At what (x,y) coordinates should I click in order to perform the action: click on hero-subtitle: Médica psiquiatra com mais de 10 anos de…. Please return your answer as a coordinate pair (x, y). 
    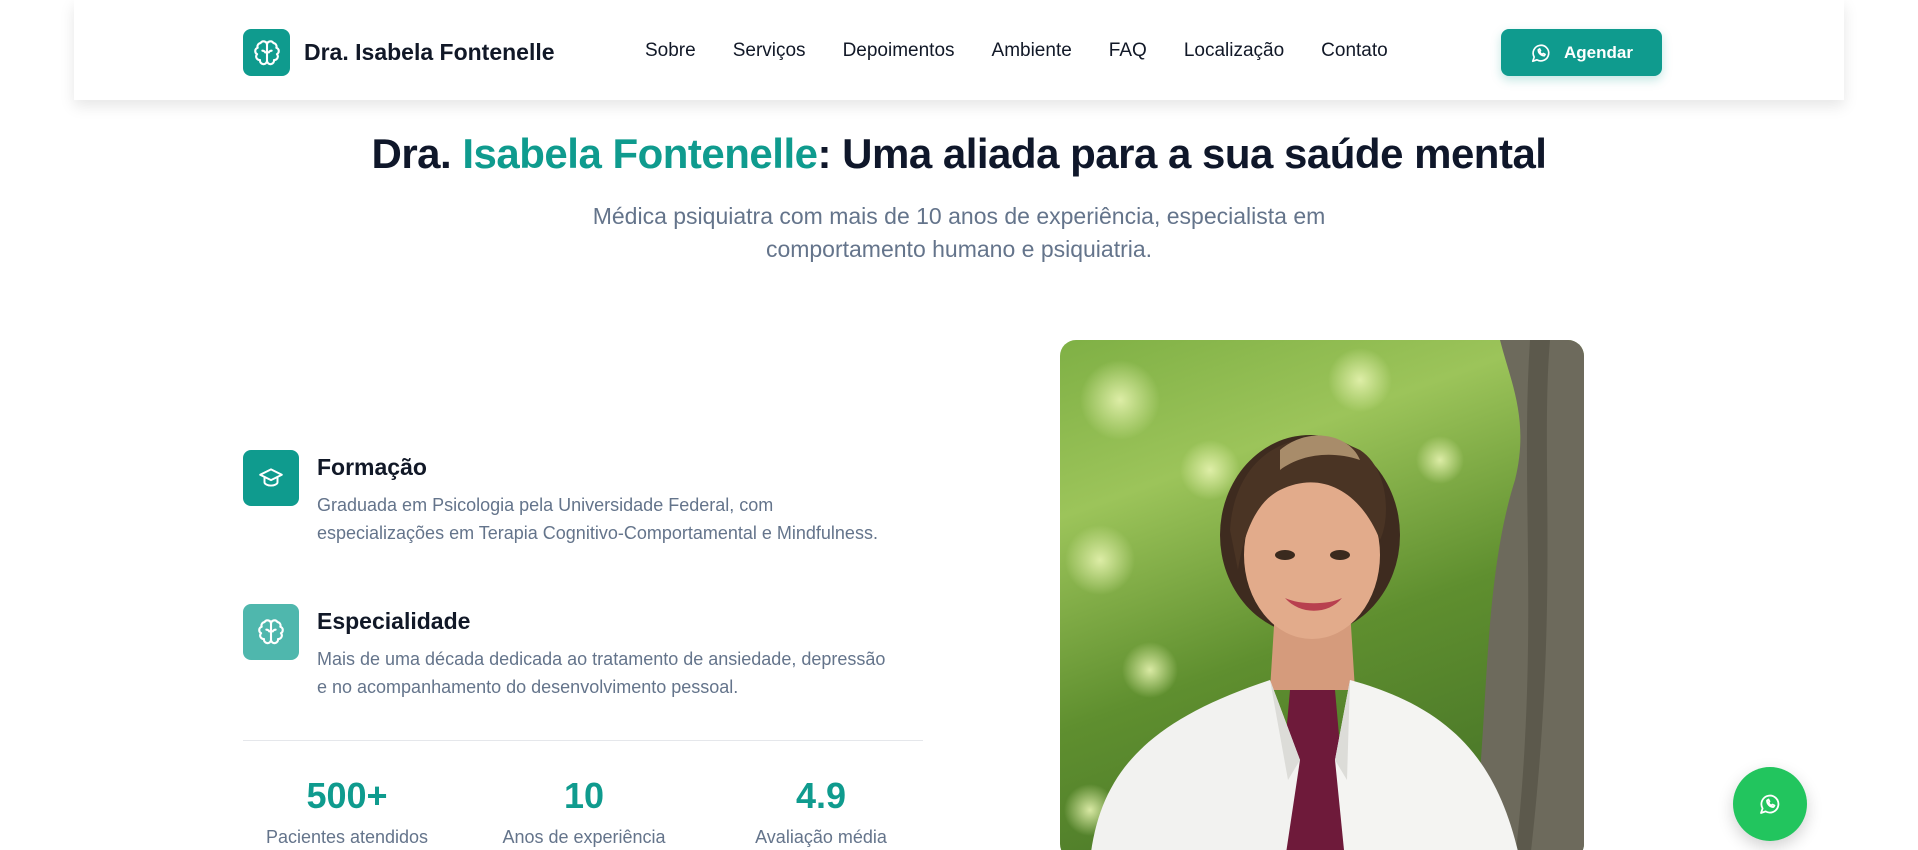
    Looking at the image, I should click on (959, 232).